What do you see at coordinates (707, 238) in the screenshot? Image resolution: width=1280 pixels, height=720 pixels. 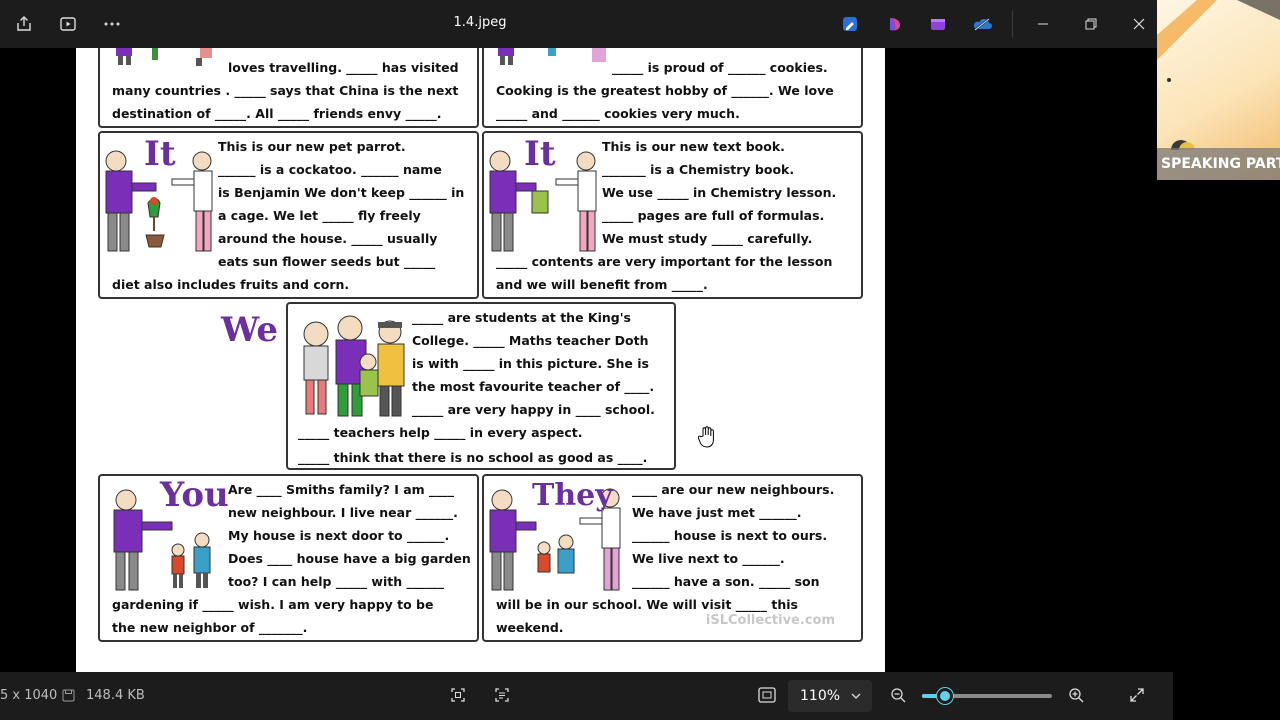 I see `text-line: We must study _____ carefully.` at bounding box center [707, 238].